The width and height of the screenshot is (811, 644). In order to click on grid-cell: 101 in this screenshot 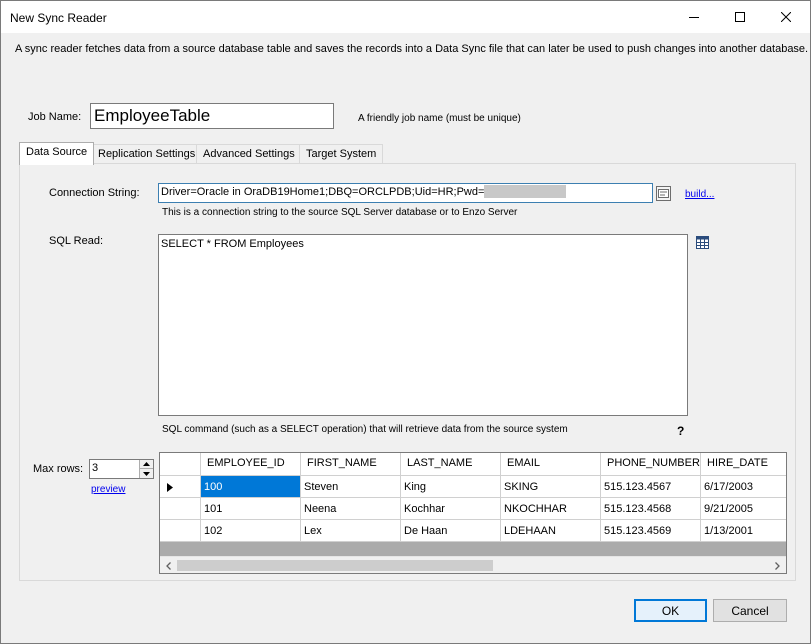, I will do `click(251, 509)`.